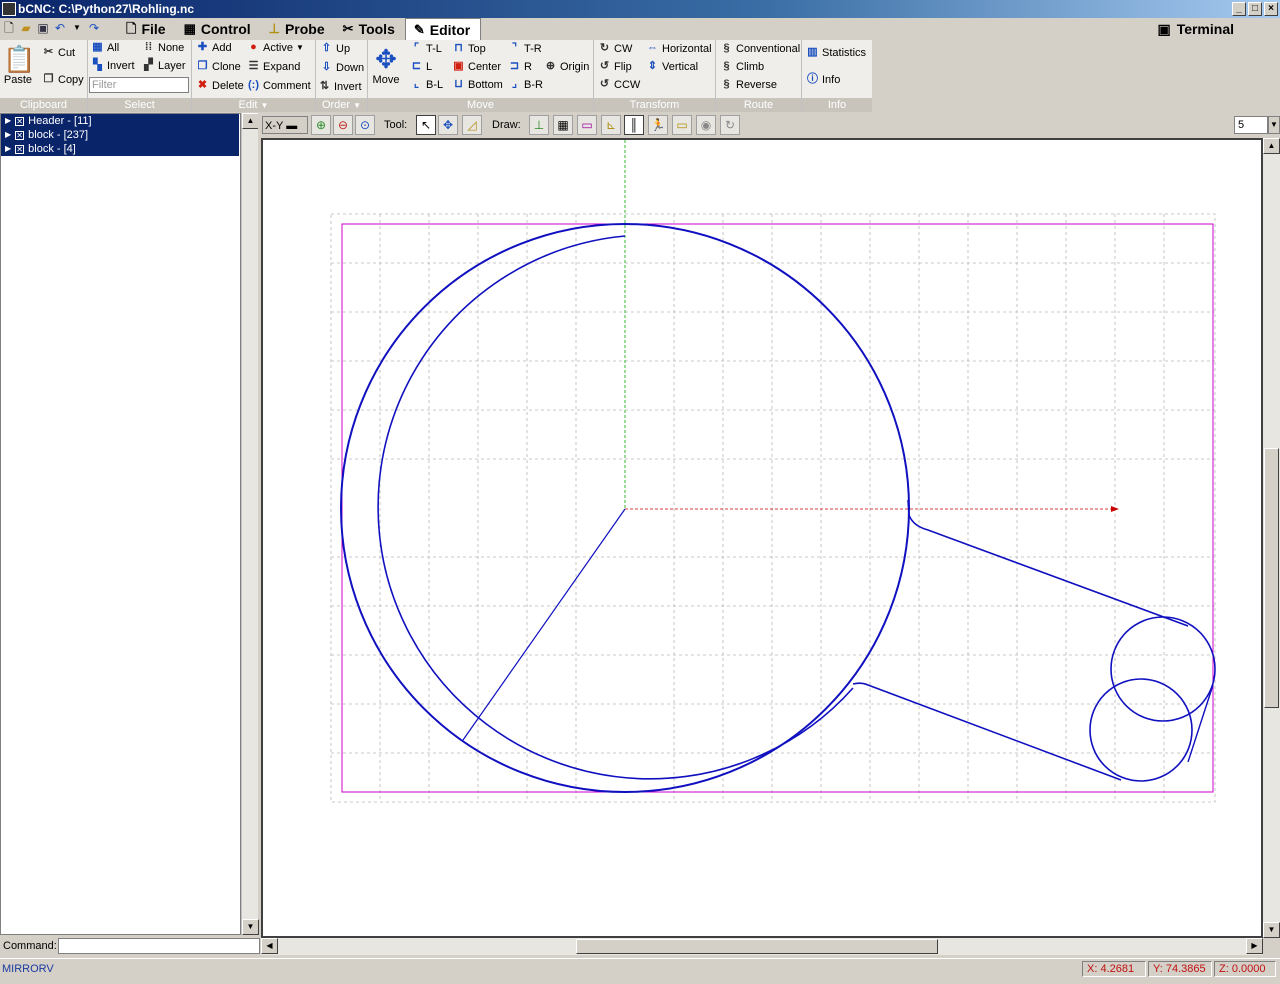 Image resolution: width=1280 pixels, height=984 pixels. Describe the element at coordinates (365, 125) in the screenshot. I see `zoom-fit-button: ⊙` at that location.